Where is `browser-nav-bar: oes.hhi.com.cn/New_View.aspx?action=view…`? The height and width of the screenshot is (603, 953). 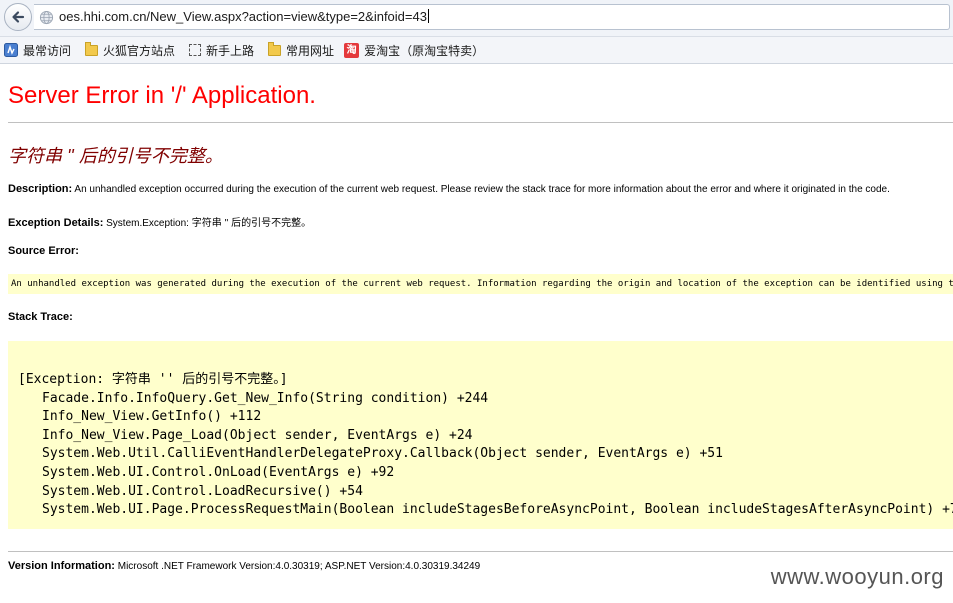 browser-nav-bar: oes.hhi.com.cn/New_View.aspx?action=view… is located at coordinates (476, 18).